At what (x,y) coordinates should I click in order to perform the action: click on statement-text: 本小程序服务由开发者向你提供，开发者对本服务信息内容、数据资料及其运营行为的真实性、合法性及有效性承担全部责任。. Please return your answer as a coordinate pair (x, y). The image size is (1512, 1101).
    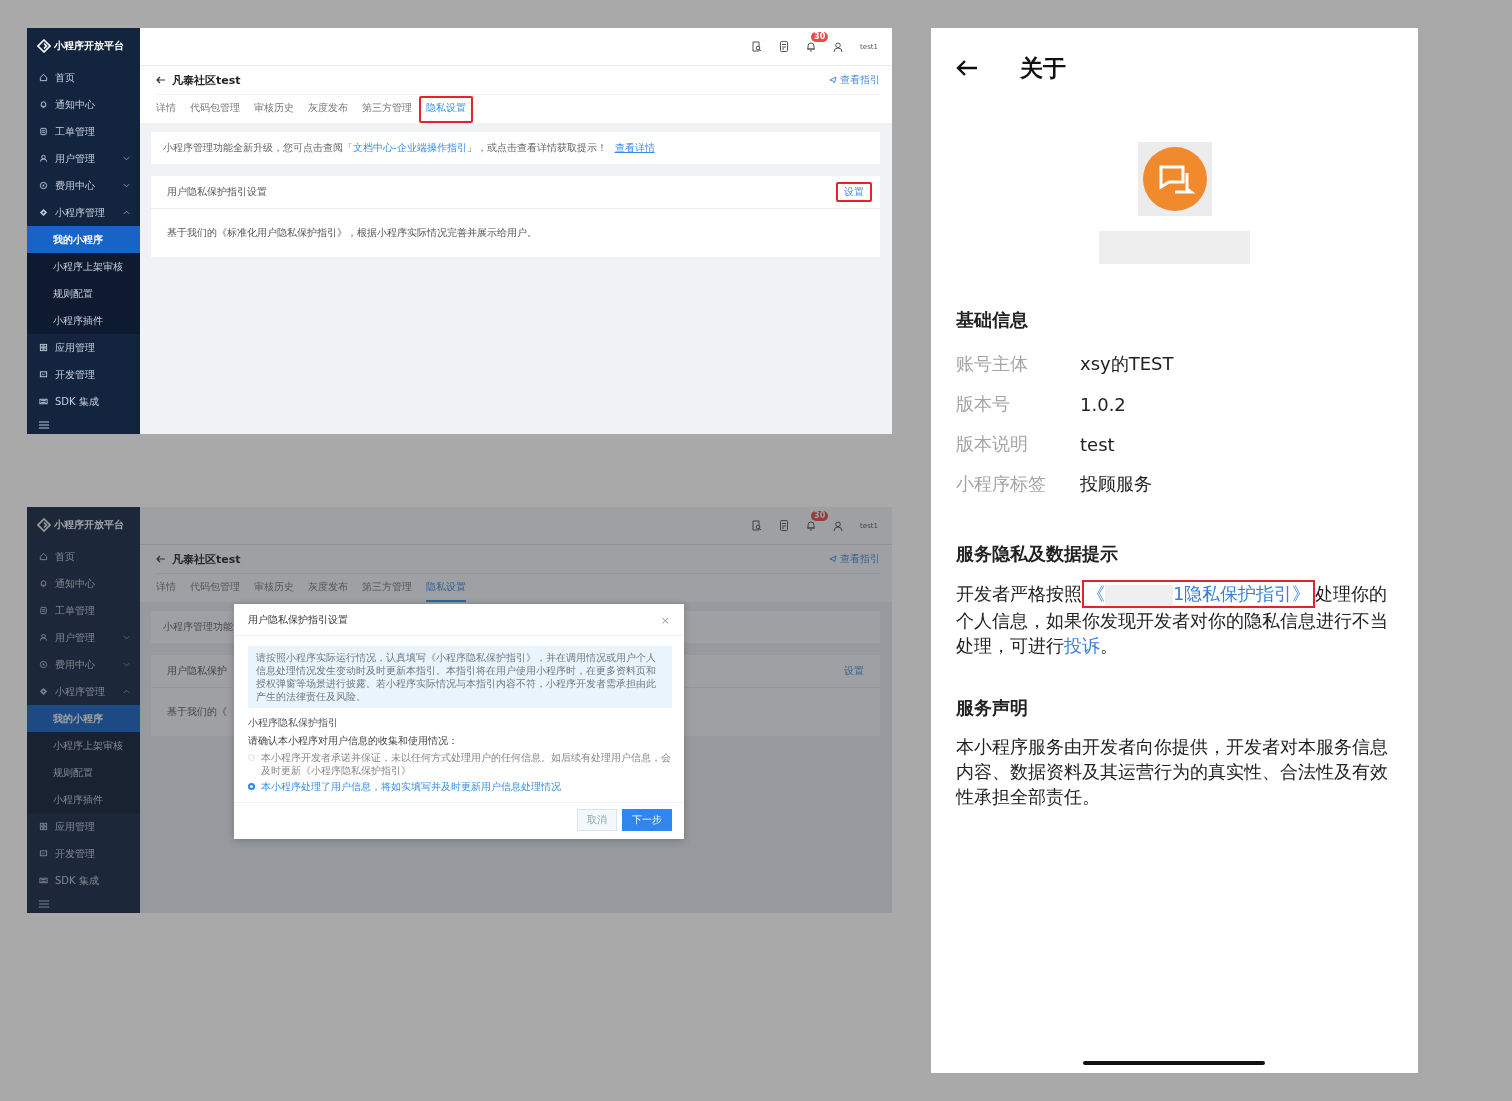
    Looking at the image, I should click on (1172, 772).